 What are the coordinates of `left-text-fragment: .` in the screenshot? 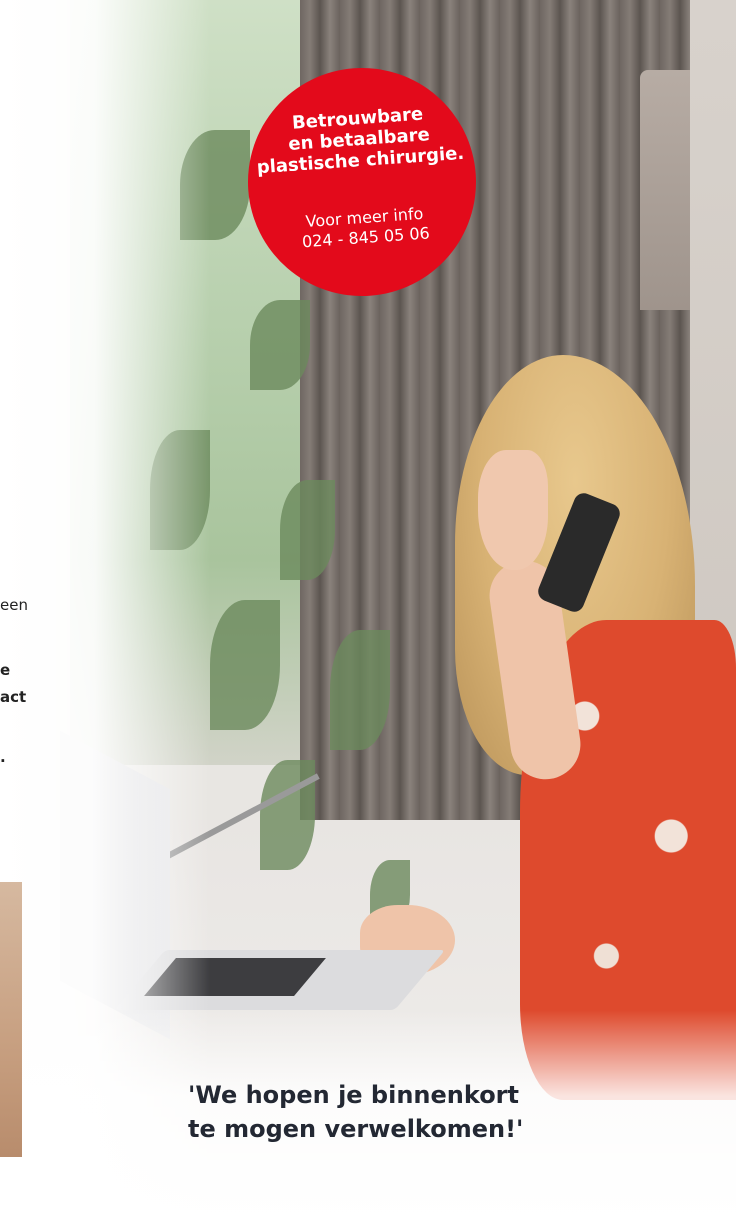 It's located at (3, 757).